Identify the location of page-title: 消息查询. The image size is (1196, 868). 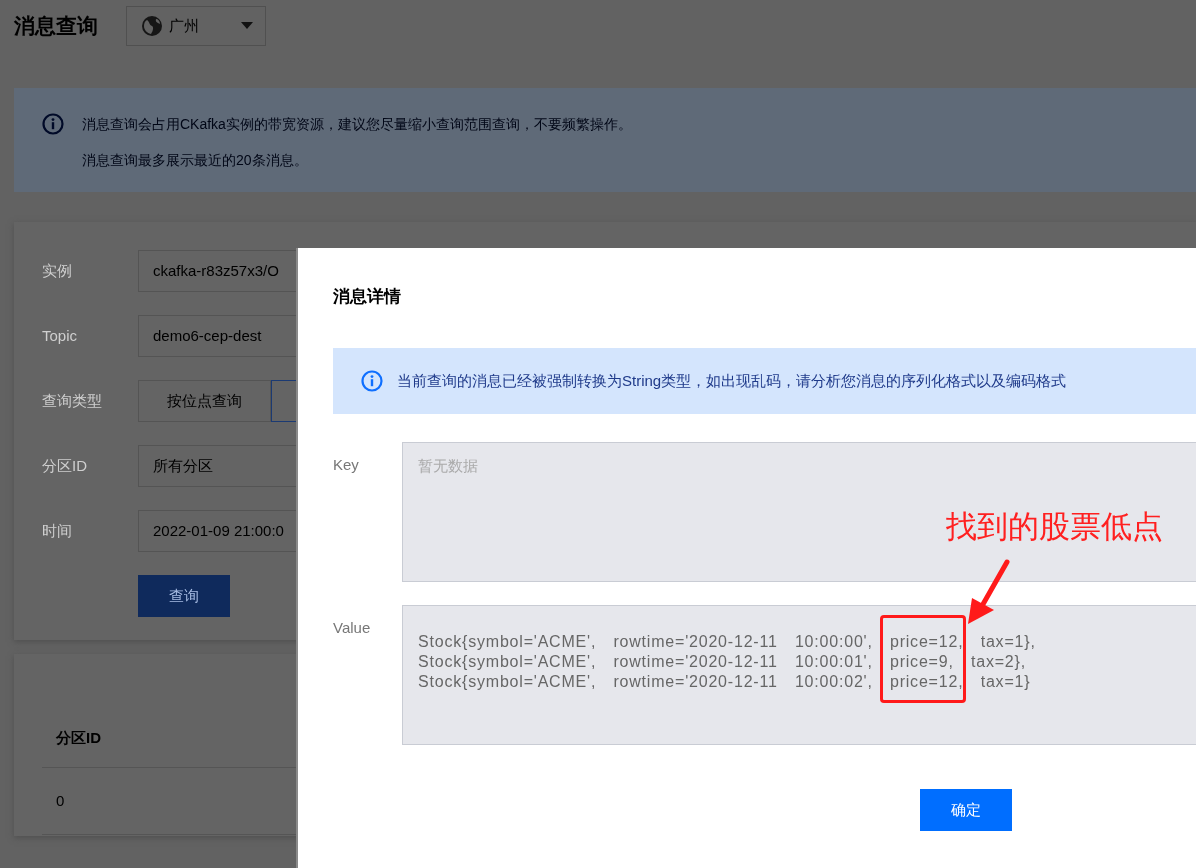
(56, 26).